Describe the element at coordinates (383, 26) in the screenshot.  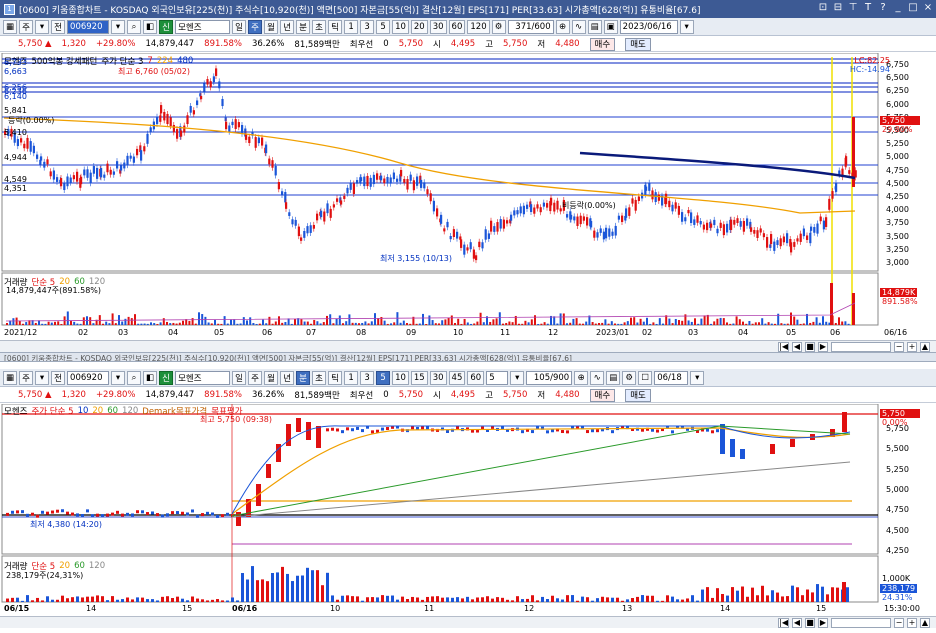
I see `interval-5: 5` at that location.